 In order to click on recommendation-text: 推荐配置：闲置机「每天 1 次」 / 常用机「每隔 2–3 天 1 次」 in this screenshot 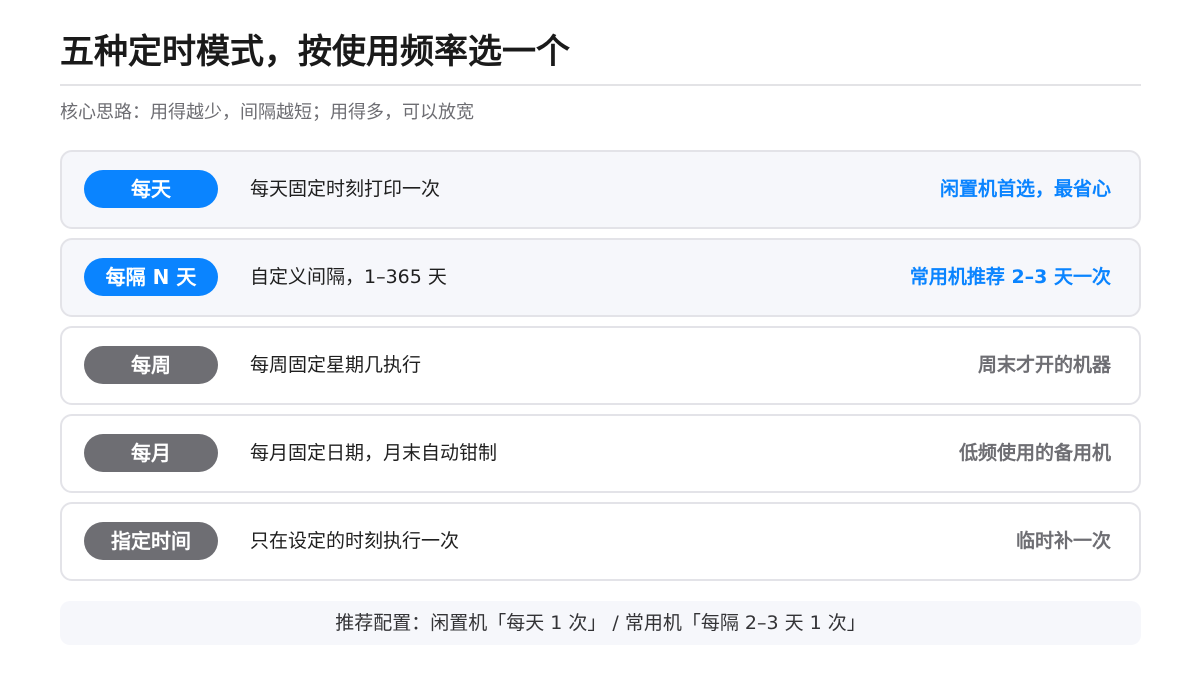, I will do `click(600, 623)`.